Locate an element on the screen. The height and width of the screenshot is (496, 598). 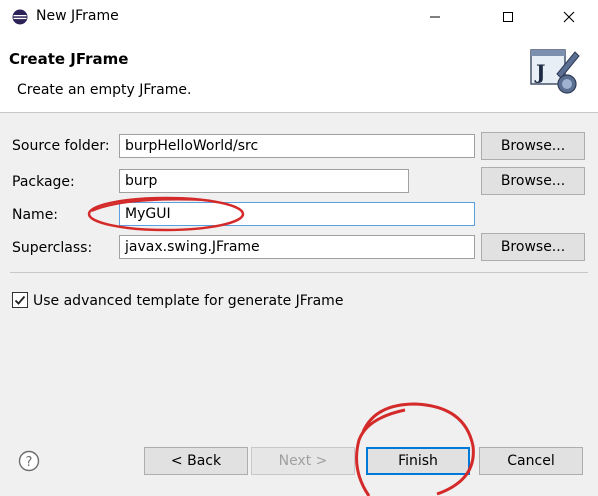
minimize-icon is located at coordinates (435, 17).